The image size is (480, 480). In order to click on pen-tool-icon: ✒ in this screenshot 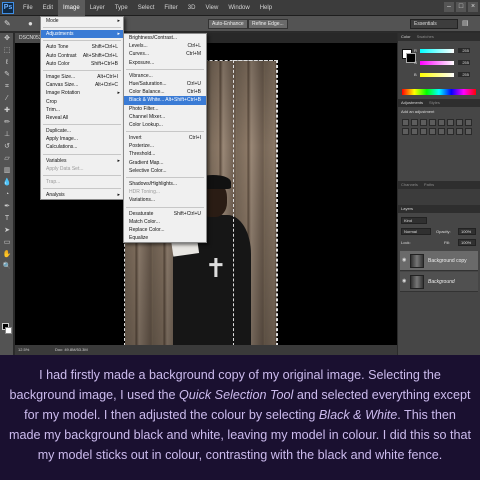, I will do `click(7, 207)`.